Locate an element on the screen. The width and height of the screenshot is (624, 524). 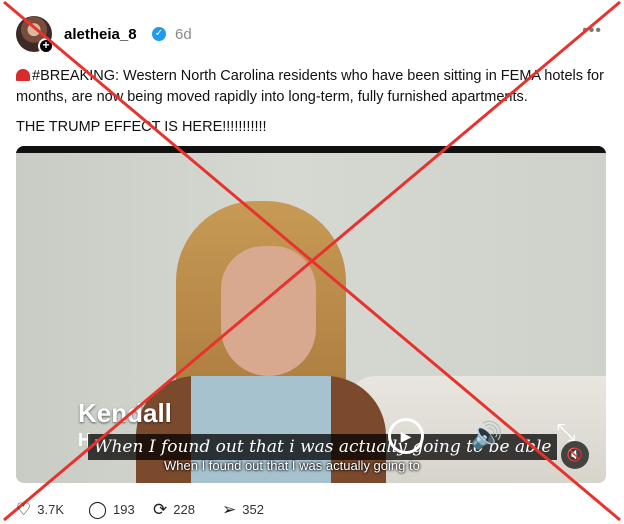
heart-icon: ♡ is located at coordinates (24, 509).